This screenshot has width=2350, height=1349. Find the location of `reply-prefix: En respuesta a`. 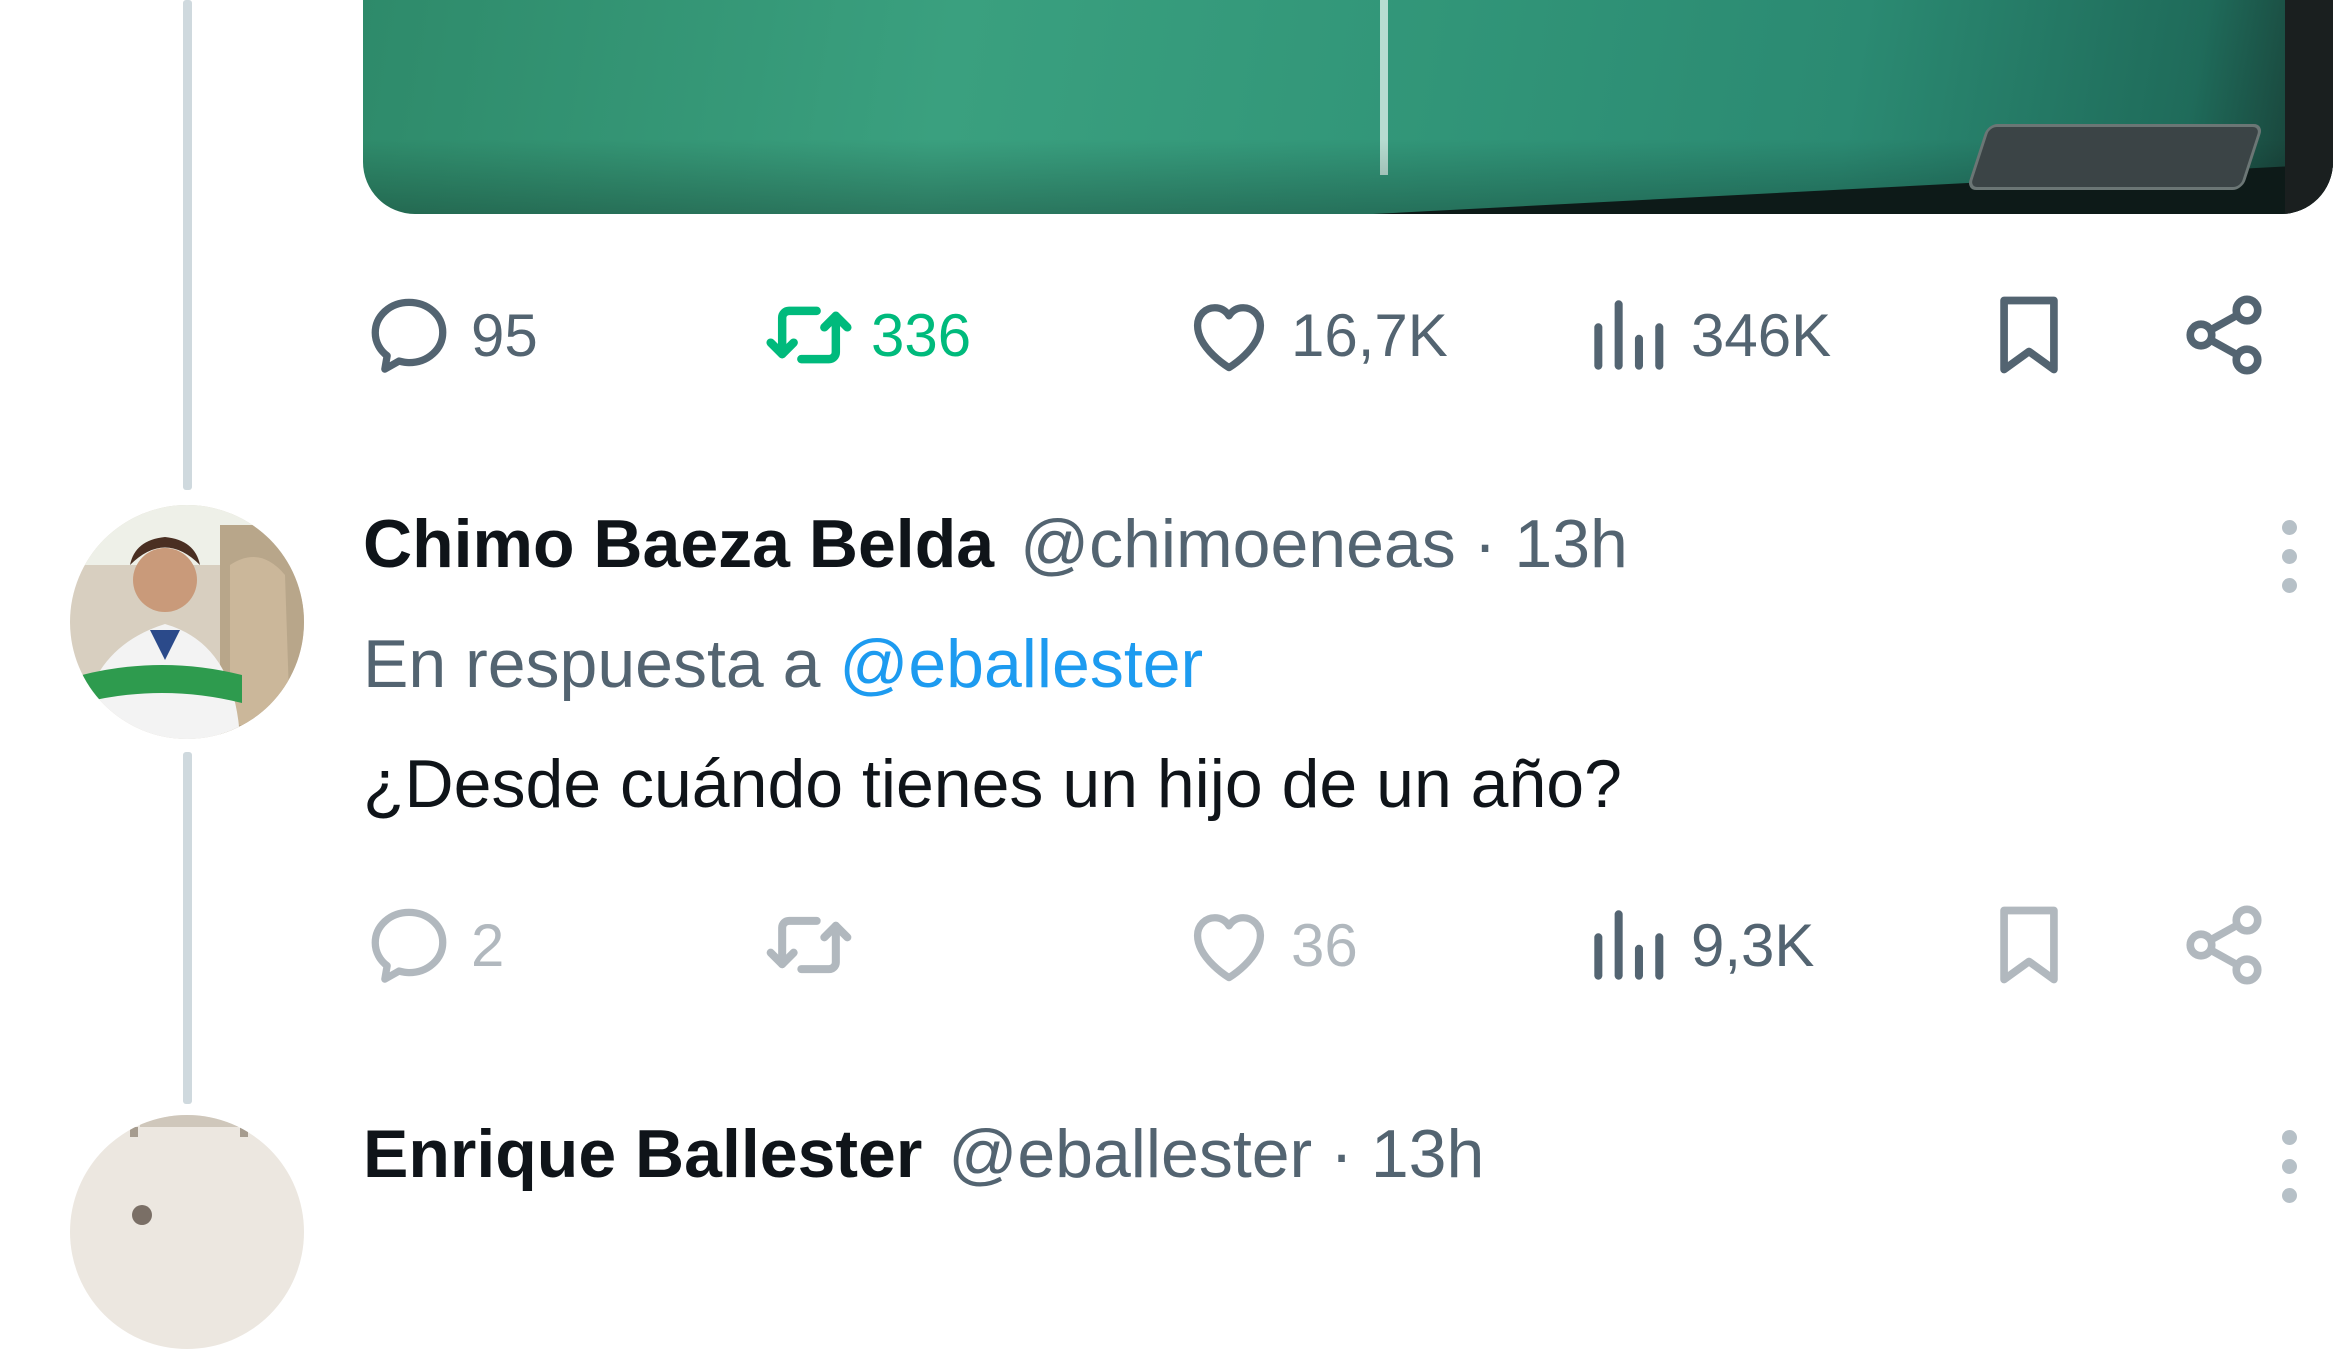

reply-prefix: En respuesta a is located at coordinates (592, 664).